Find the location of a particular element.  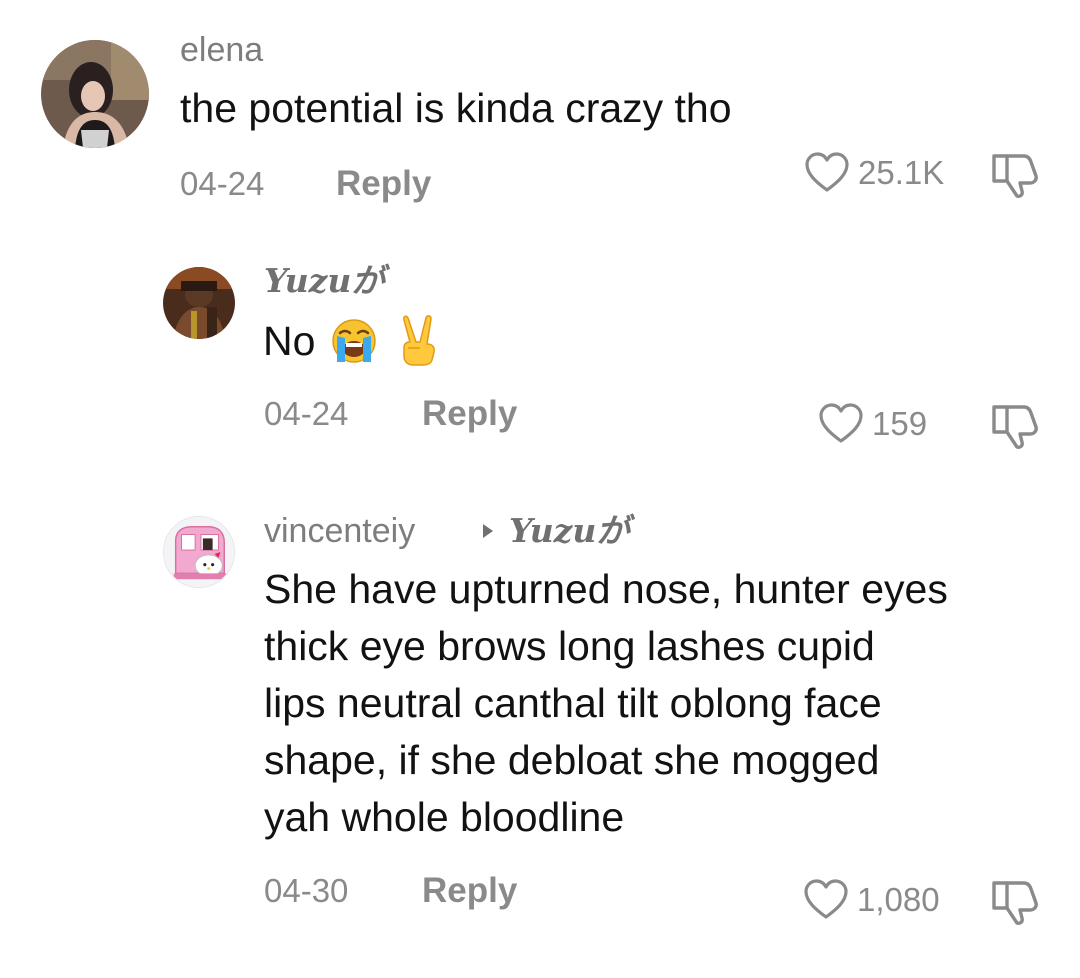

triangle-right-icon is located at coordinates (488, 531).